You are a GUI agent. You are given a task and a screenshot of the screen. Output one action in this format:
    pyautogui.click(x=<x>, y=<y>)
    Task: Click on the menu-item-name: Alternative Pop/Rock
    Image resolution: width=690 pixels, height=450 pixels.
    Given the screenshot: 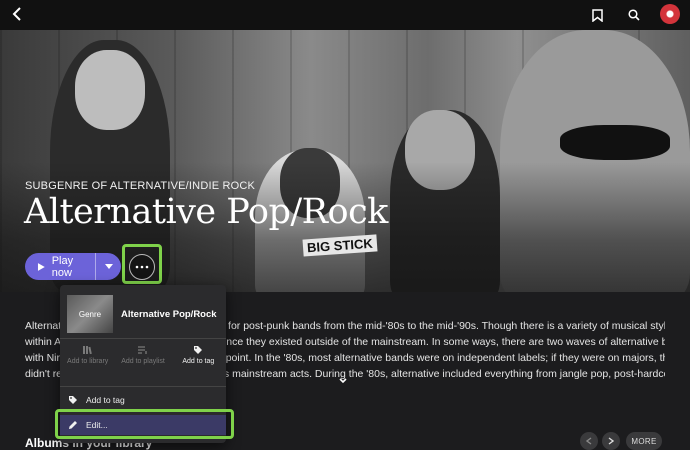 What is the action you would take?
    pyautogui.click(x=169, y=314)
    